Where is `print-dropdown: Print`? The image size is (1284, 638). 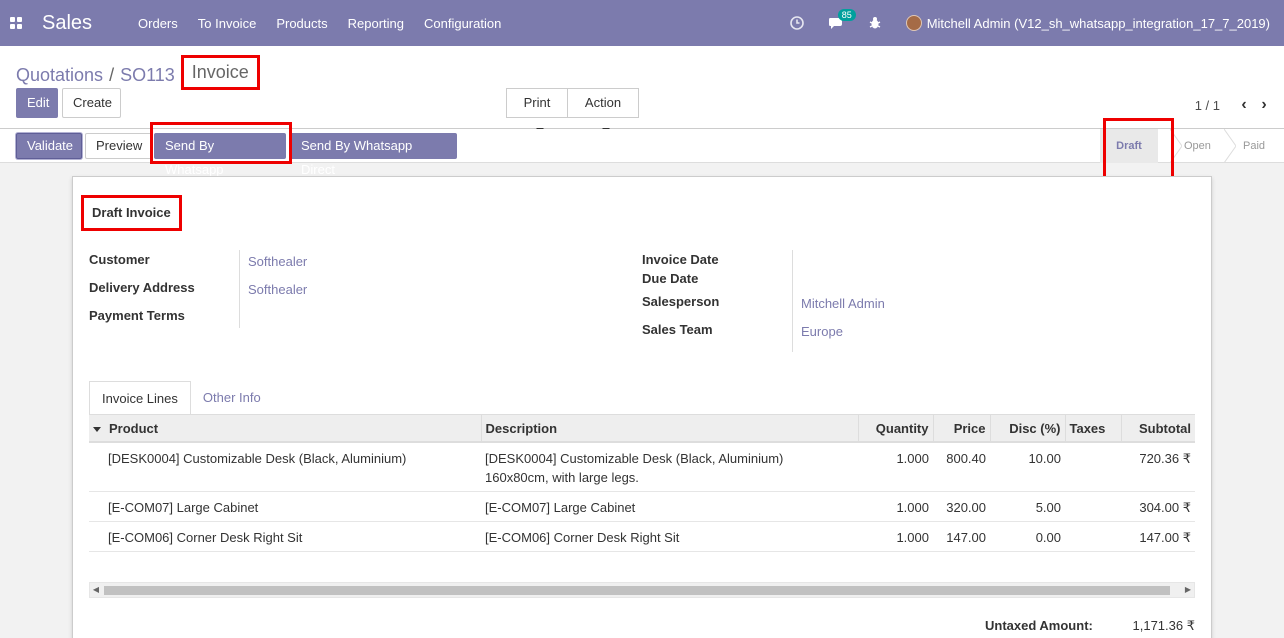
print-dropdown: Print is located at coordinates (537, 110).